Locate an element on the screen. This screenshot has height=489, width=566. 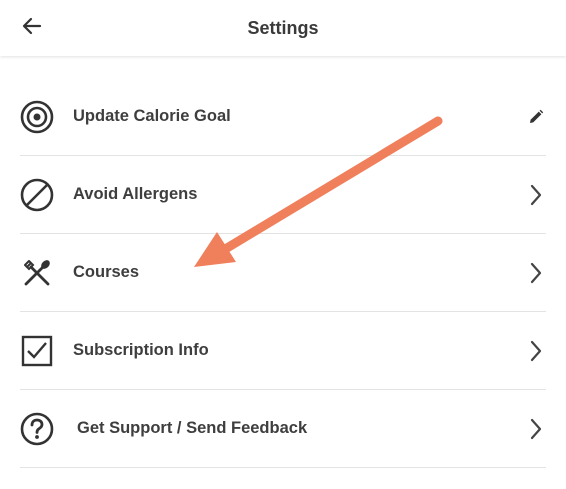
page-title: Settings is located at coordinates (283, 28).